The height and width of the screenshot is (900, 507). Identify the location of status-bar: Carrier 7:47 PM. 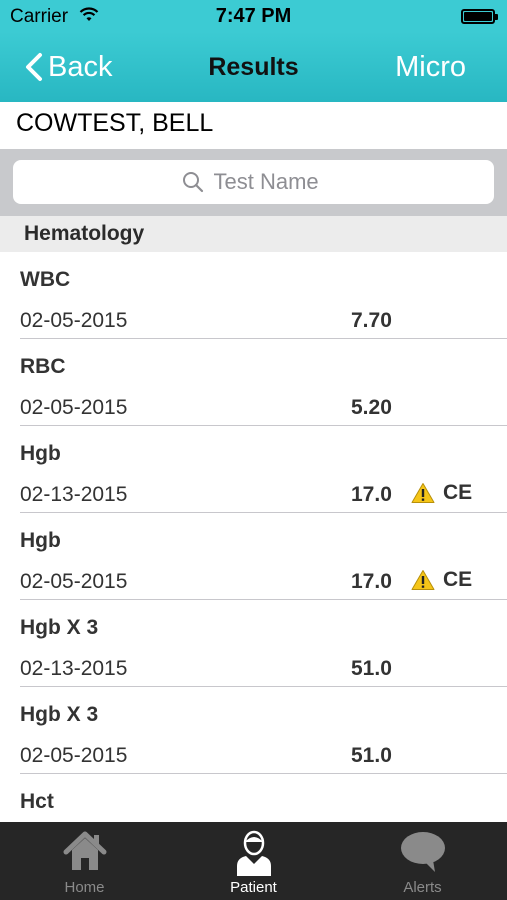
(253, 16).